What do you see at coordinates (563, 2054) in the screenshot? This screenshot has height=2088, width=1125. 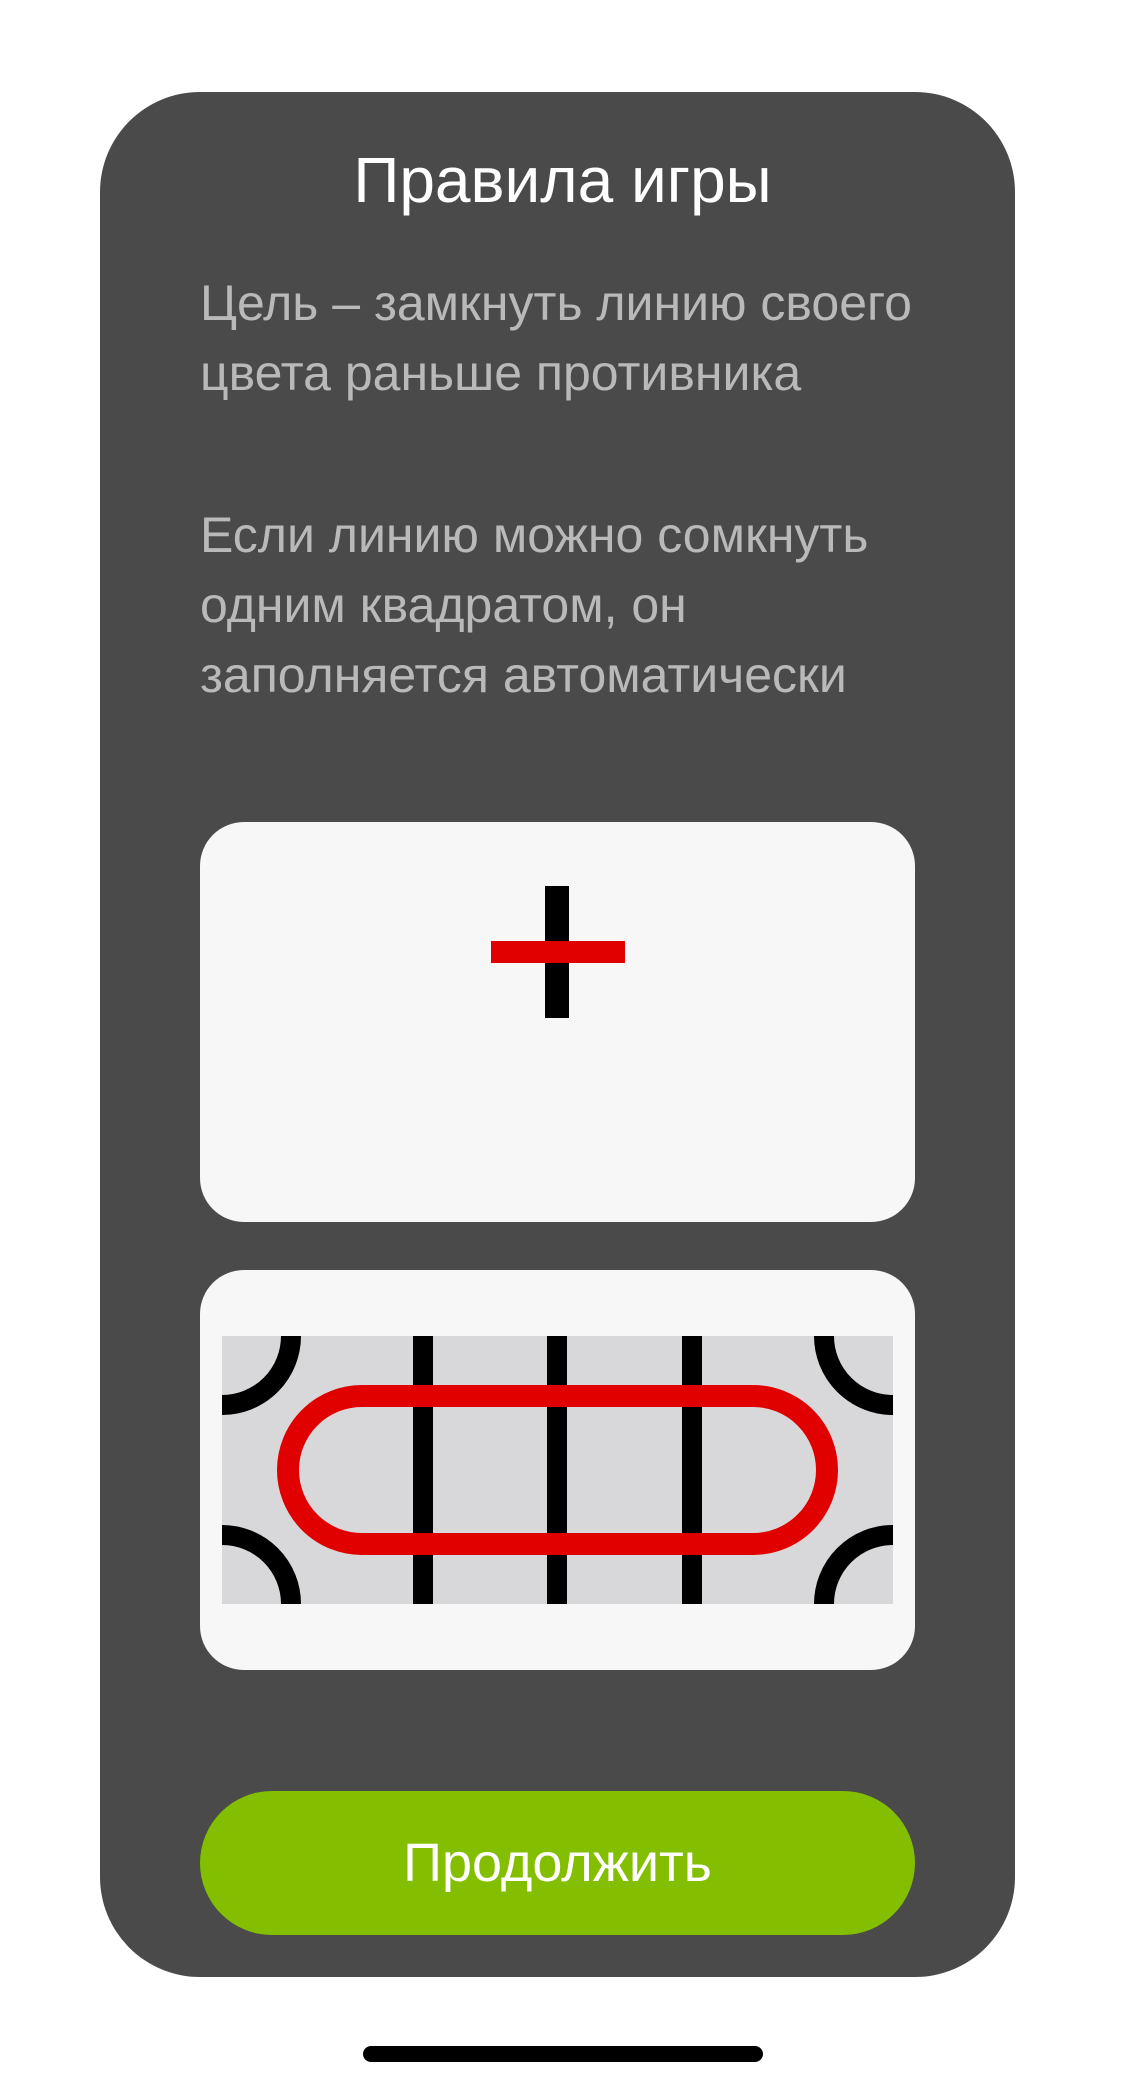 I see `home-indicator` at bounding box center [563, 2054].